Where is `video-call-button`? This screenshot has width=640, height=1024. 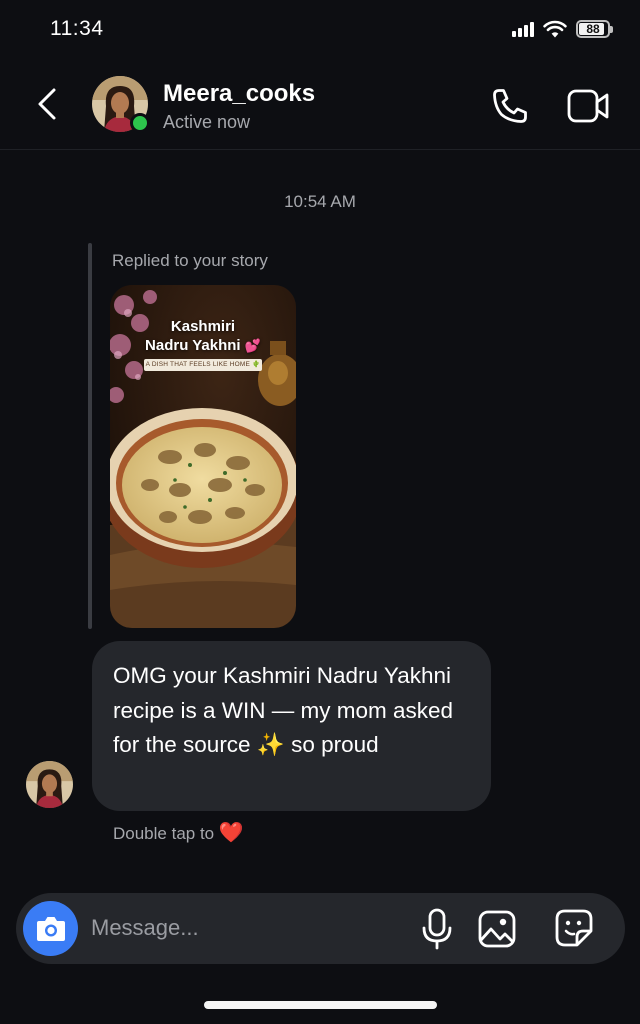 video-call-button is located at coordinates (589, 106).